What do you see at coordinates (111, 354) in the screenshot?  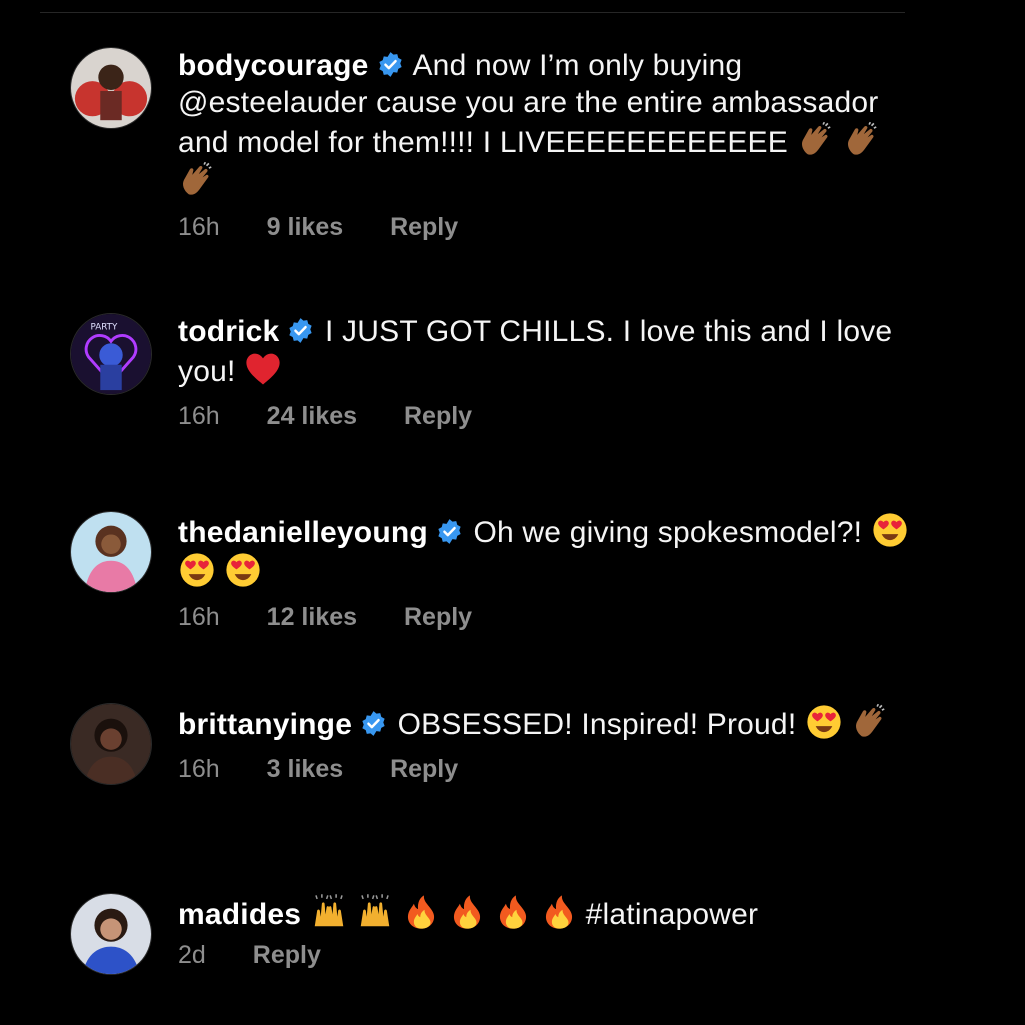 I see `avatar: PARTY` at bounding box center [111, 354].